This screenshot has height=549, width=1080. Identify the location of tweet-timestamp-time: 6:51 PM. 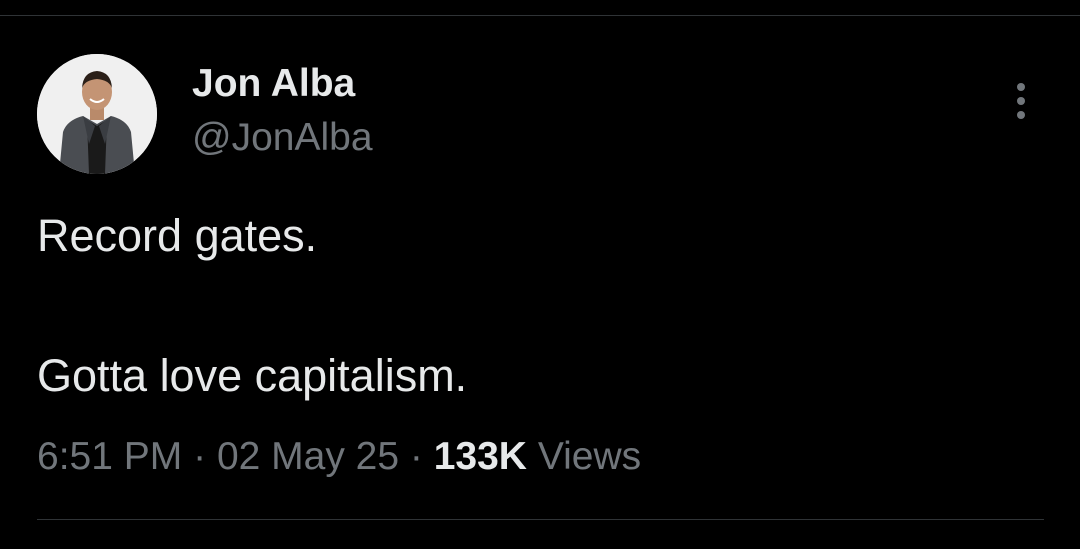
(109, 456).